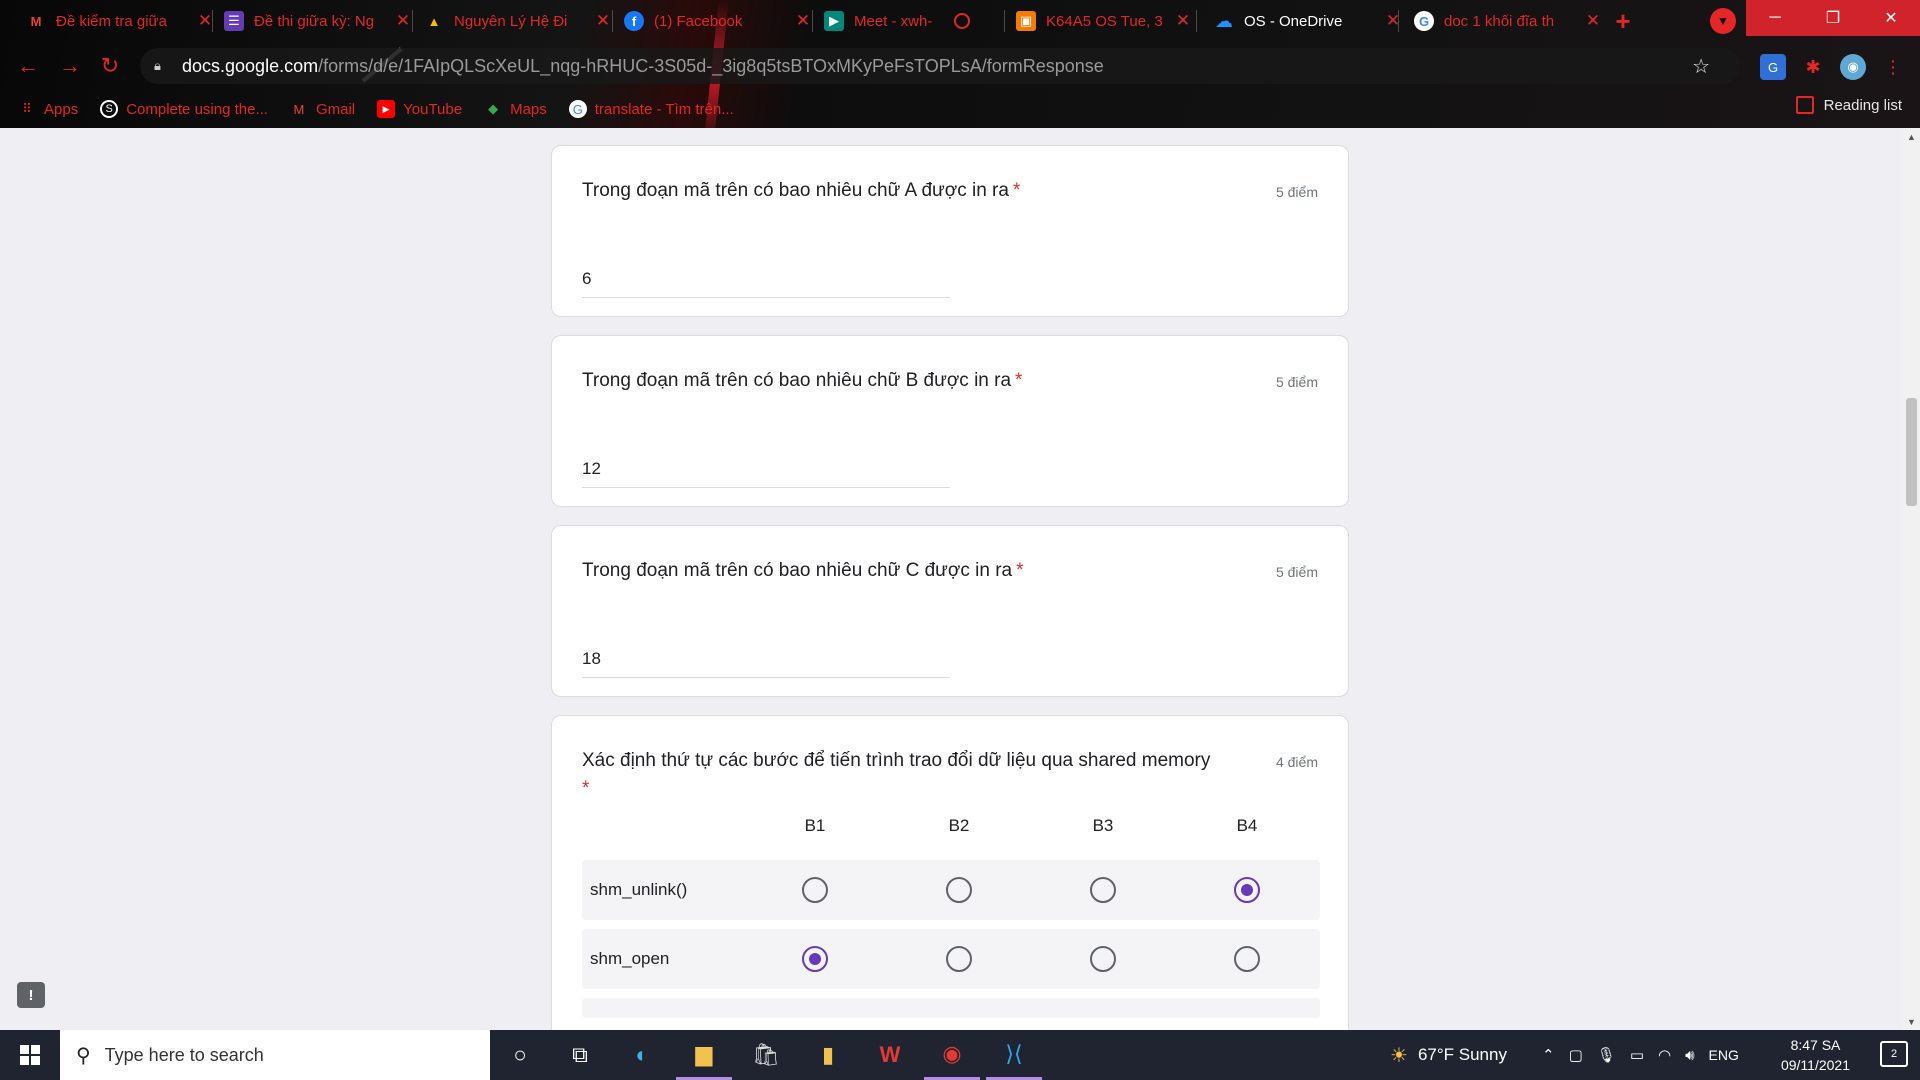 The width and height of the screenshot is (1920, 1080). What do you see at coordinates (1308, 21) in the screenshot?
I see `tab: ☁ OS - OneDrive ✕` at bounding box center [1308, 21].